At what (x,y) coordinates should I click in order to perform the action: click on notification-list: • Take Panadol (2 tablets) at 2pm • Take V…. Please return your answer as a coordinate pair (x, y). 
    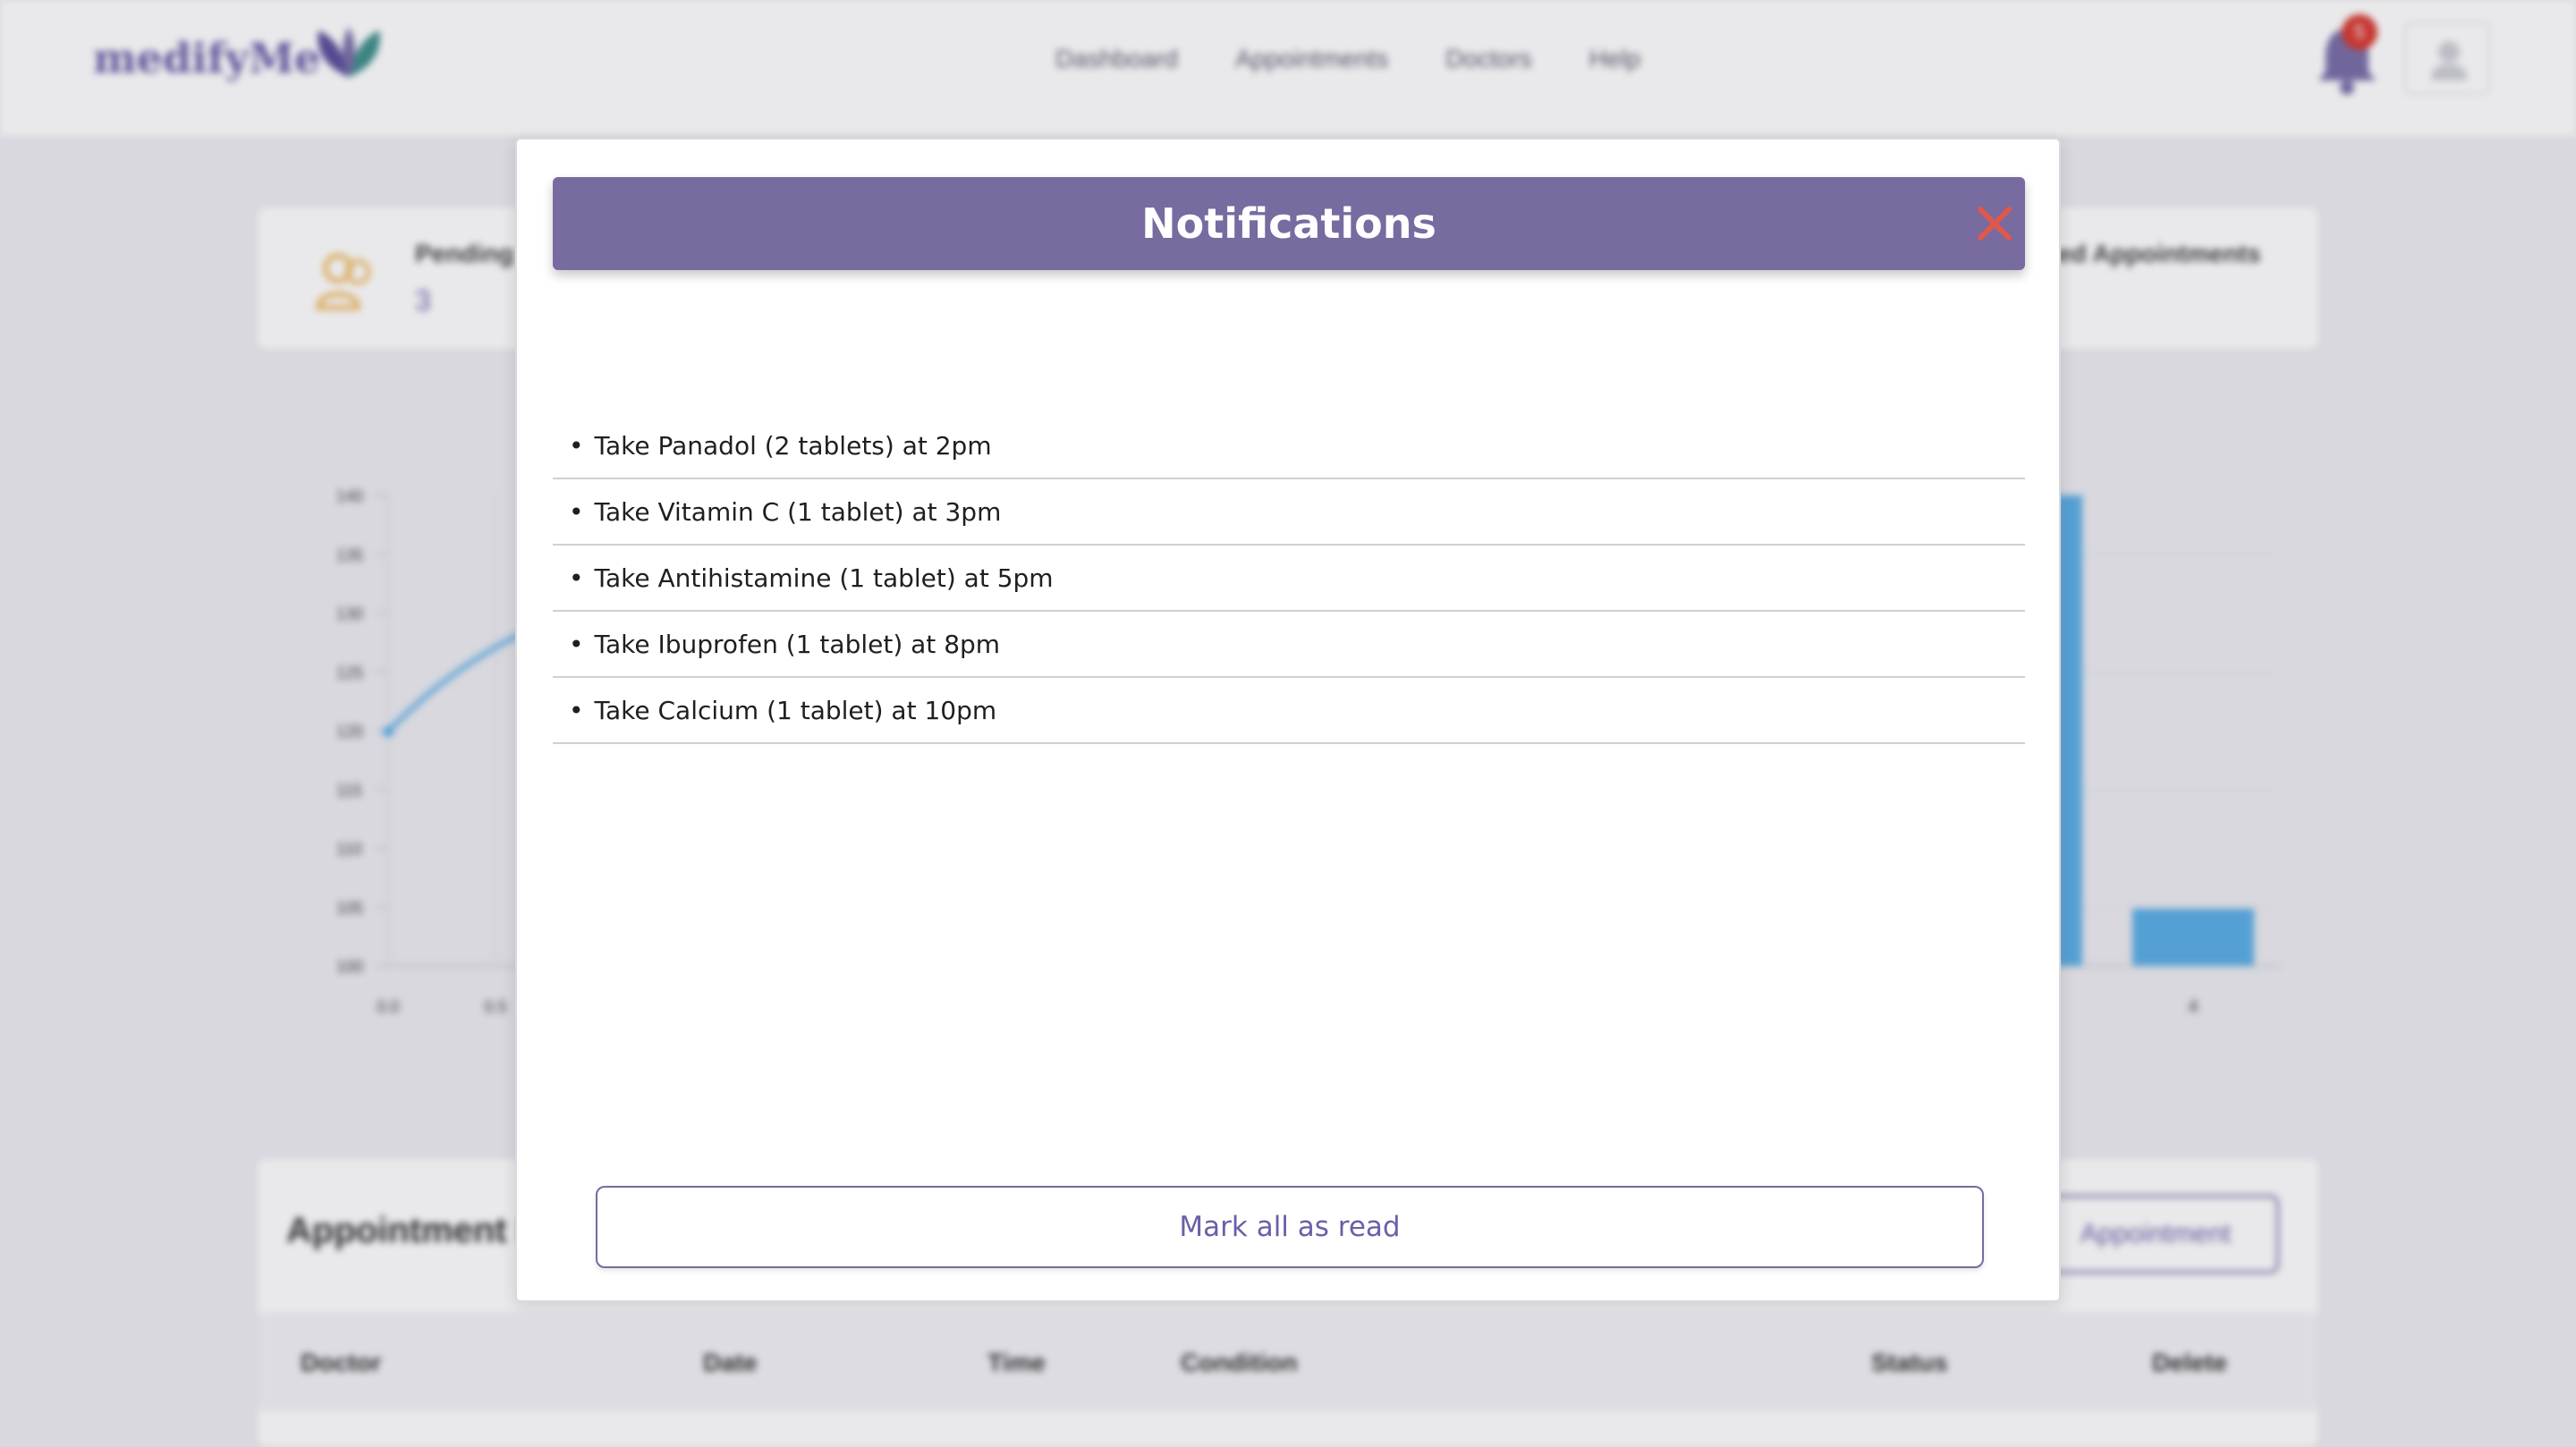
    Looking at the image, I should click on (1289, 578).